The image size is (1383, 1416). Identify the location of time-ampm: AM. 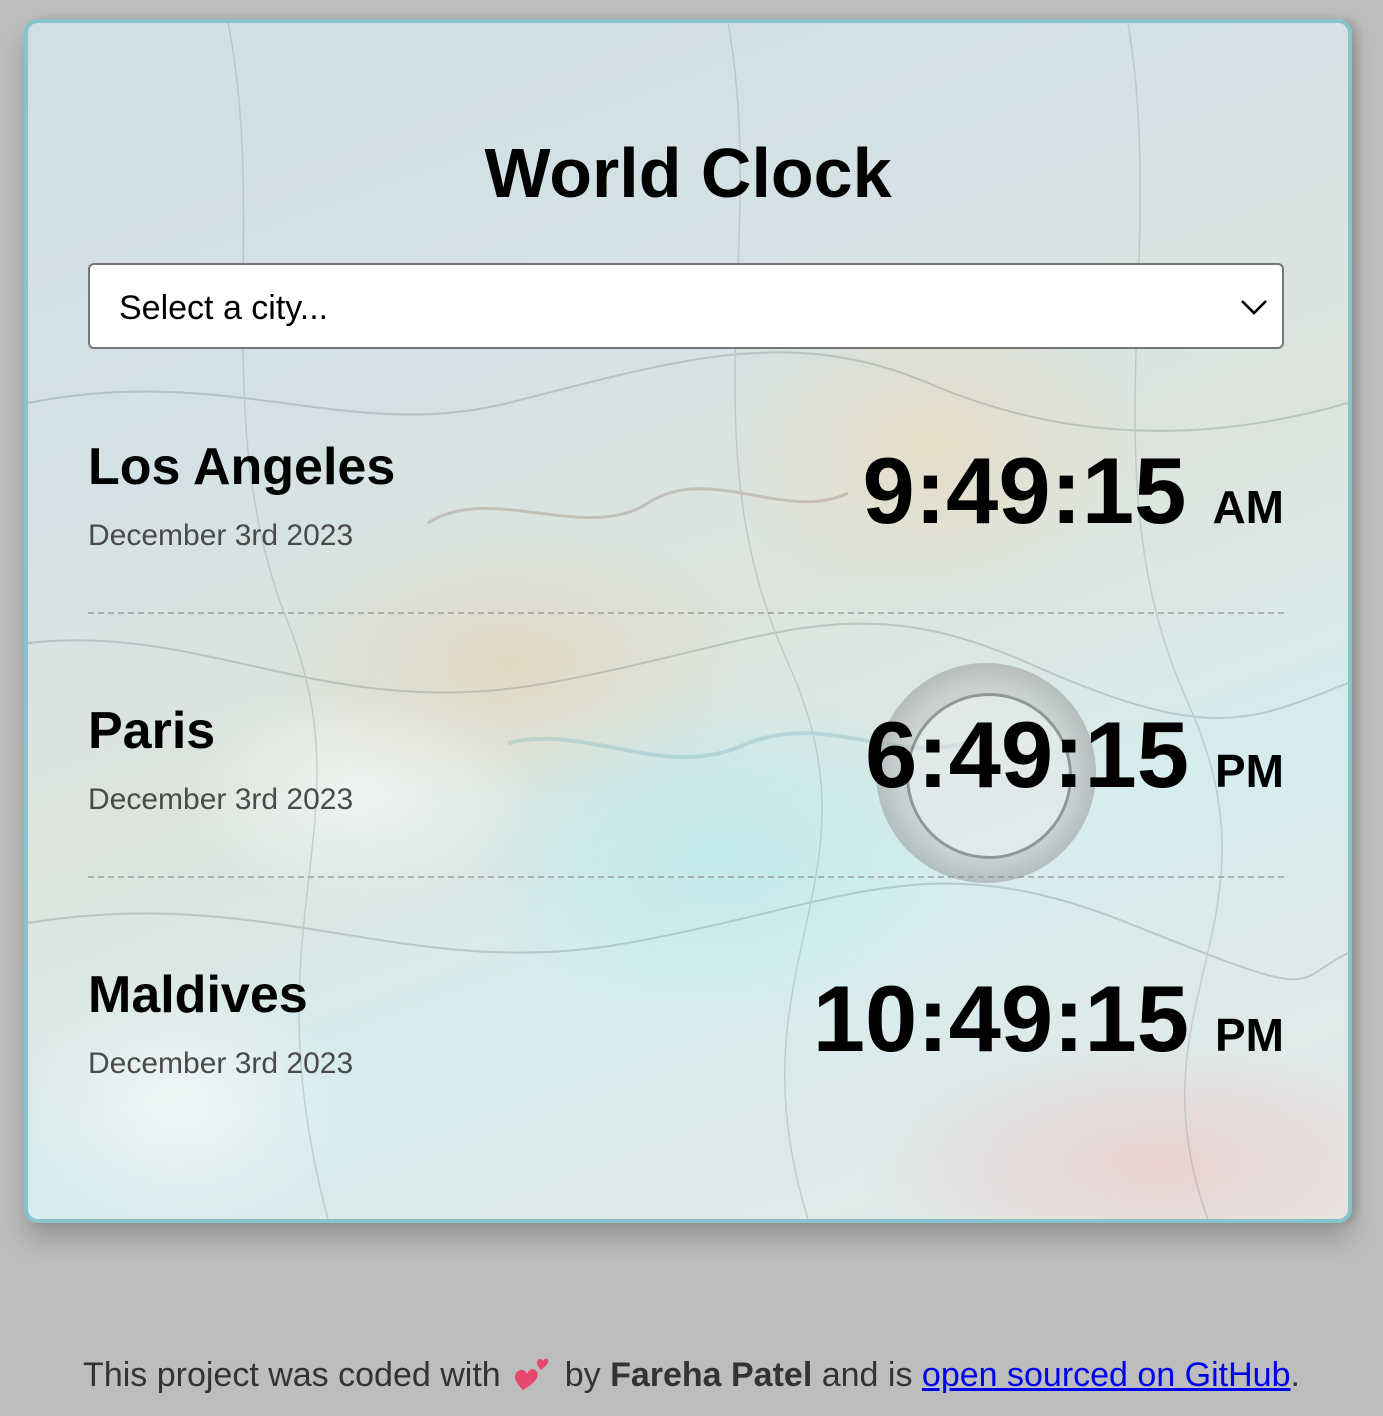
(1248, 507).